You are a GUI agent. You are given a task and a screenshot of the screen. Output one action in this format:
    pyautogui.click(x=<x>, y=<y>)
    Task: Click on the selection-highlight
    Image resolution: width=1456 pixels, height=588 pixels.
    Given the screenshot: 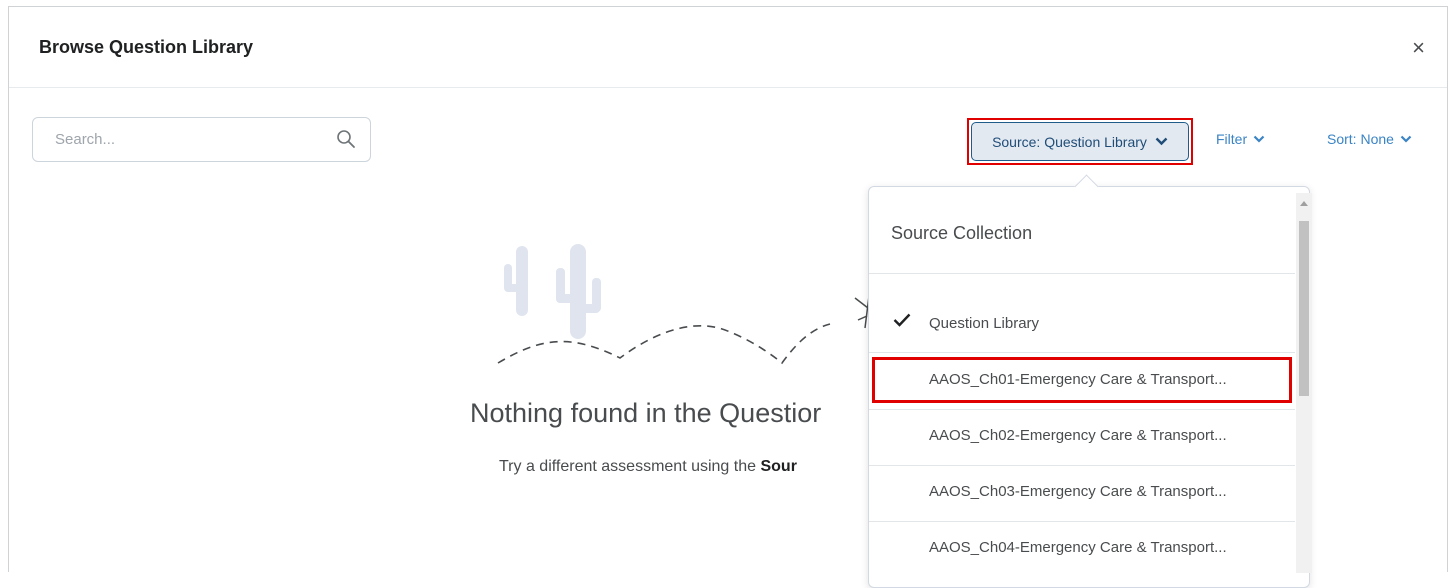 What is the action you would take?
    pyautogui.click(x=1082, y=380)
    